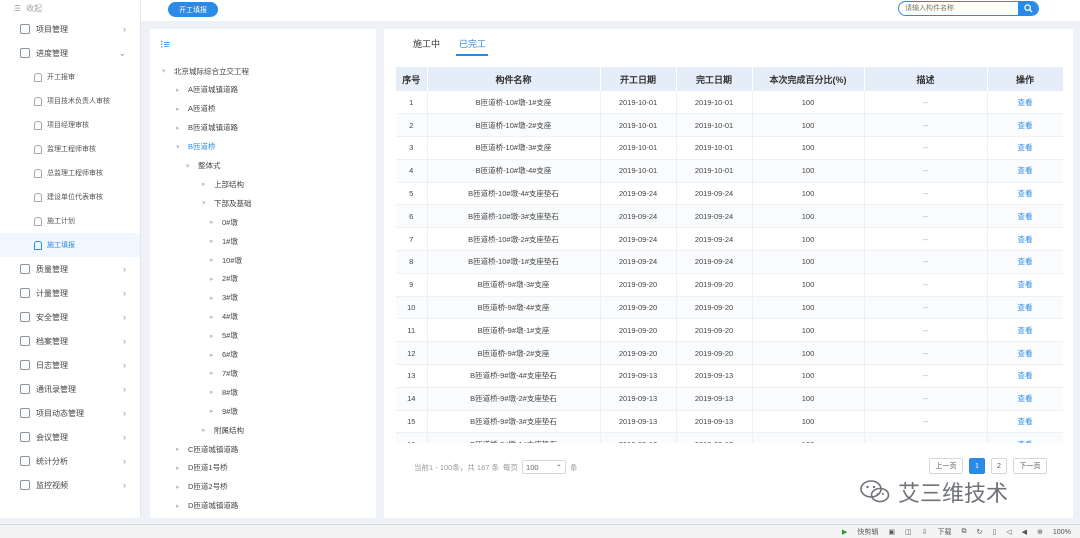 The width and height of the screenshot is (1080, 538). What do you see at coordinates (70, 341) in the screenshot?
I see `sidebar-item-5: 档案管理 ›` at bounding box center [70, 341].